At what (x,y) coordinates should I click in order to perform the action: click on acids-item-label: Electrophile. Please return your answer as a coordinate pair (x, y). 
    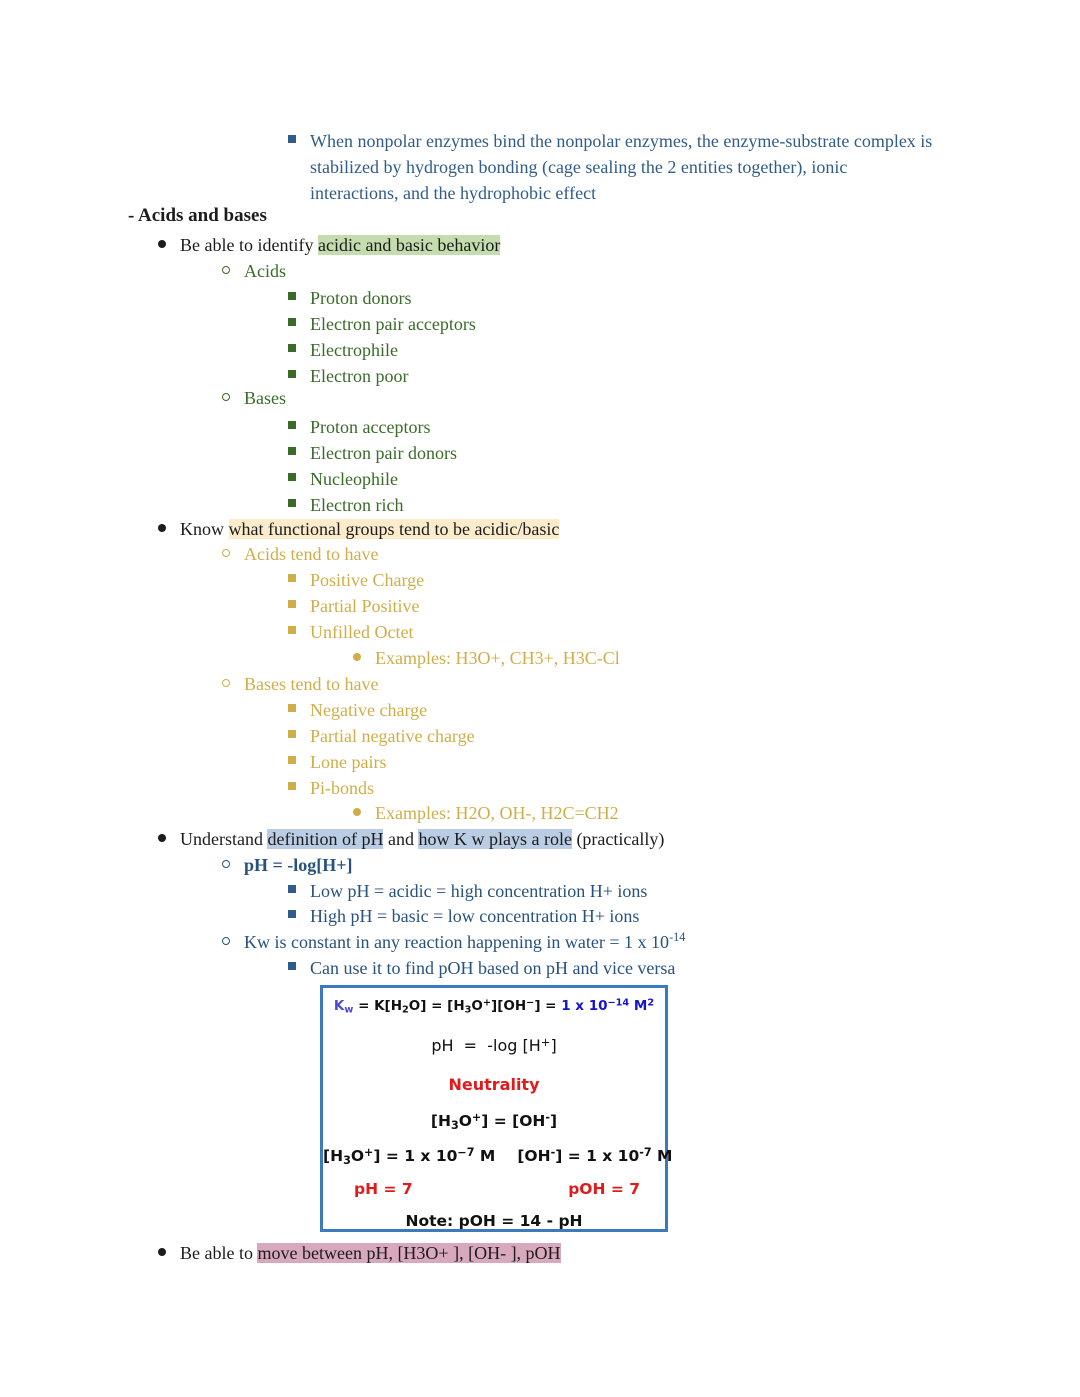
    Looking at the image, I should click on (354, 350).